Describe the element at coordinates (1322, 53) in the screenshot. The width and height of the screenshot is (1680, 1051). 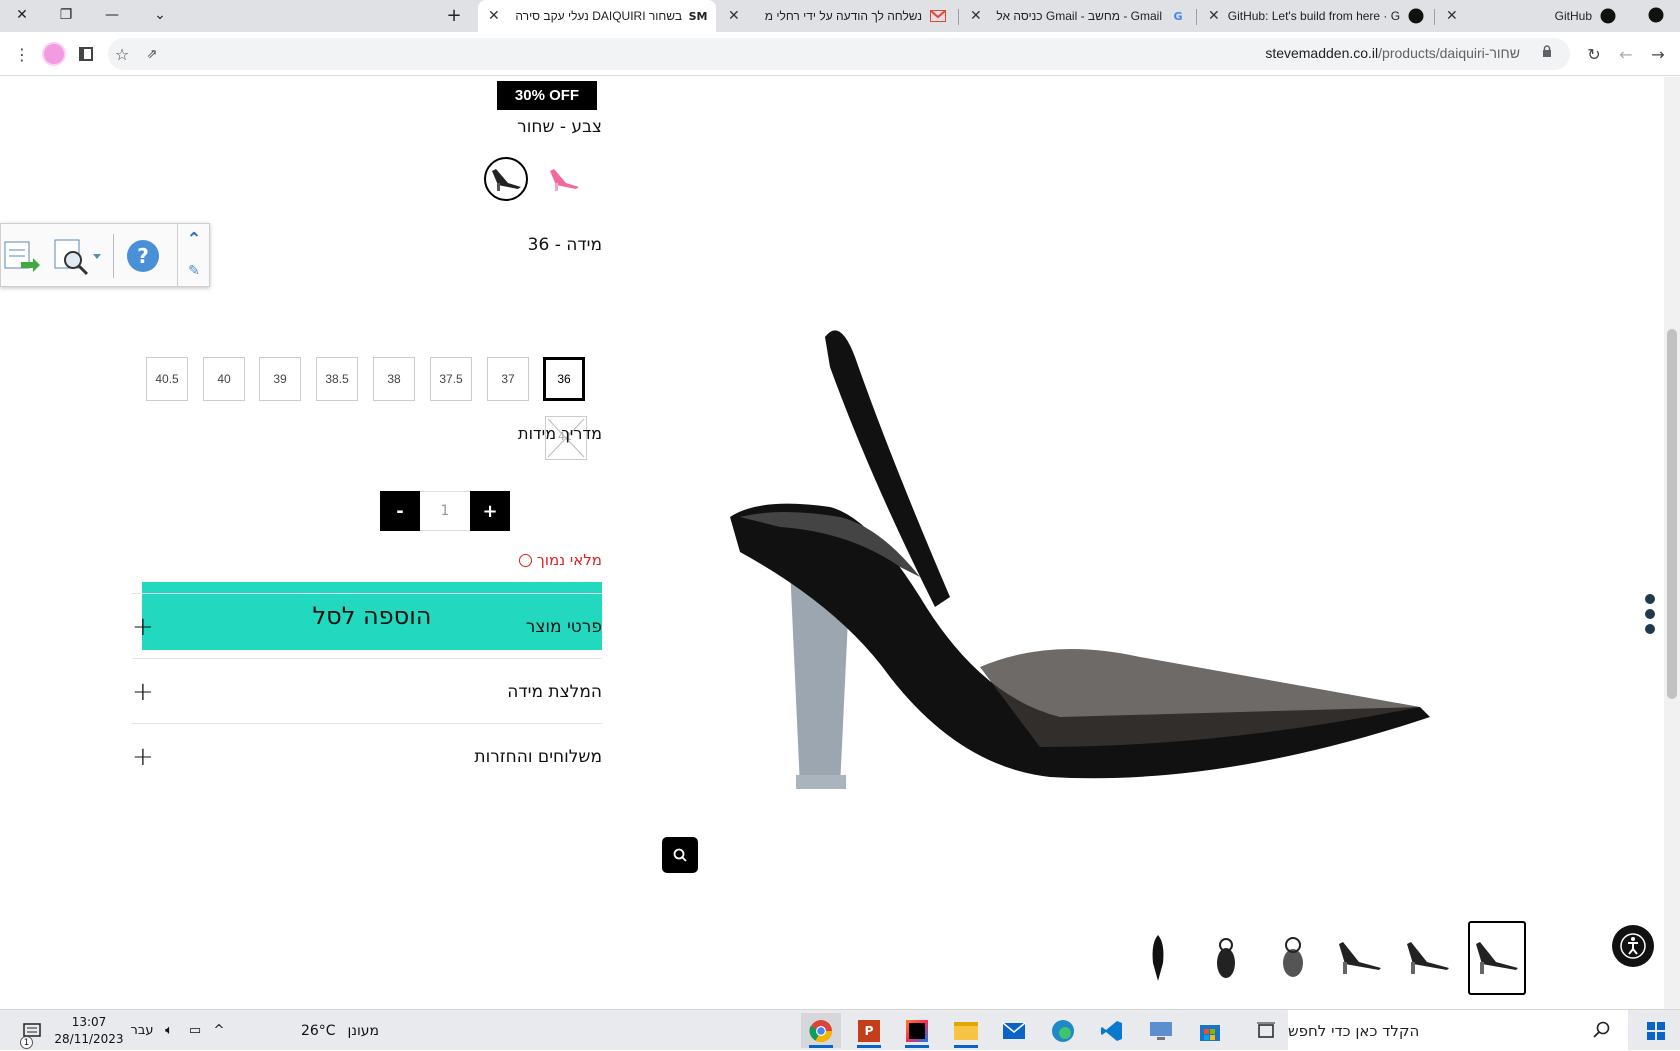
I see `url-host: stevemadden.co.il` at that location.